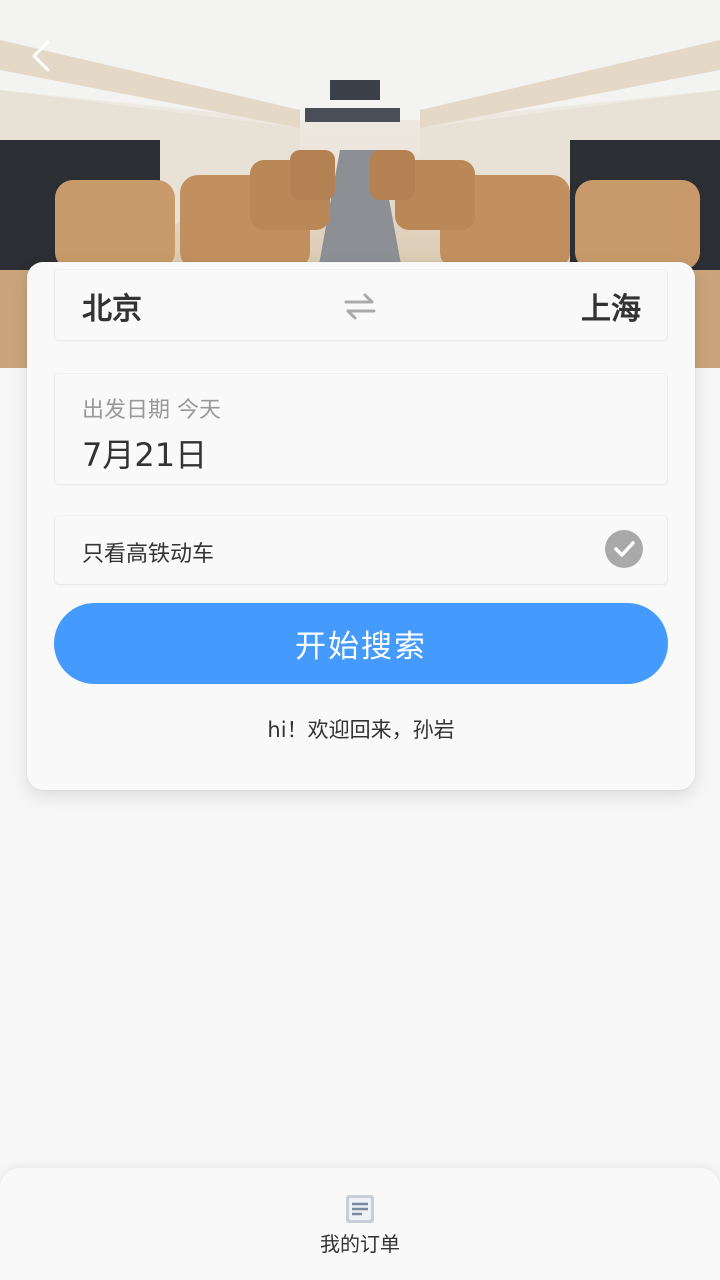  What do you see at coordinates (611, 306) in the screenshot?
I see `arrival-city: 上海` at bounding box center [611, 306].